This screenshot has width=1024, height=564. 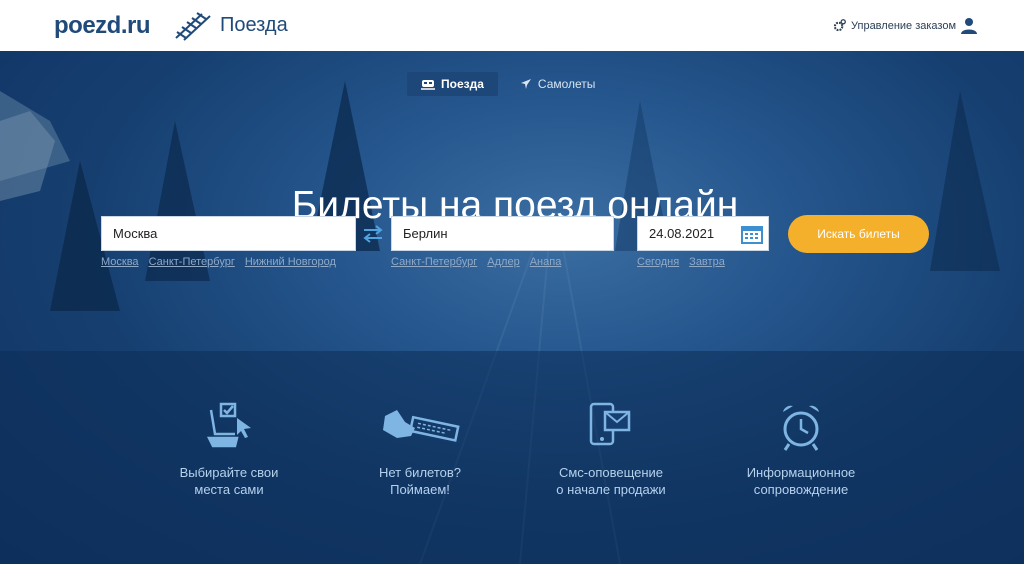 What do you see at coordinates (801, 481) in the screenshot?
I see `feature-info-support-label: Информационное сопровождение` at bounding box center [801, 481].